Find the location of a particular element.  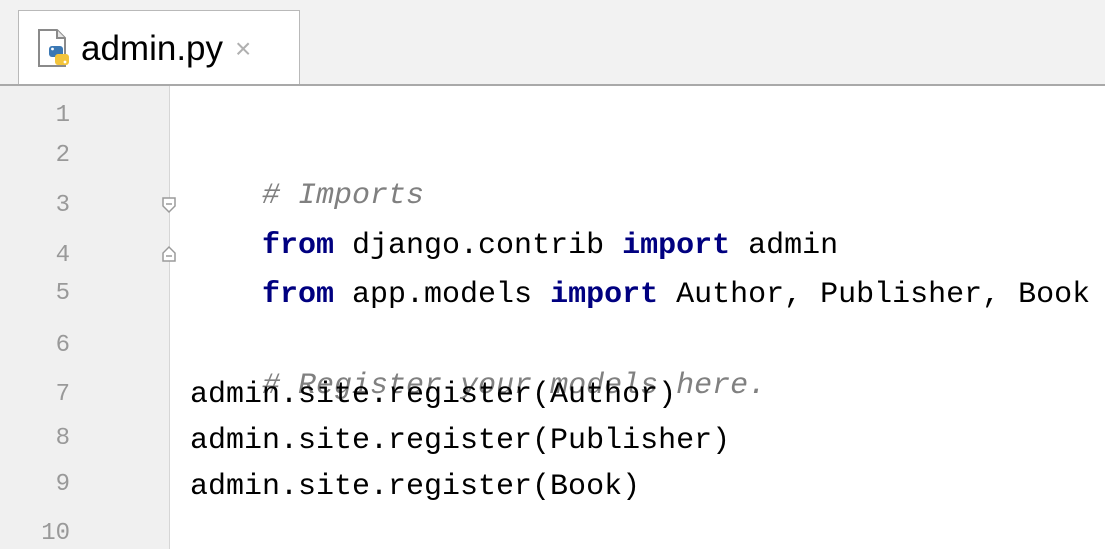

line-number: 7 is located at coordinates (62, 394).